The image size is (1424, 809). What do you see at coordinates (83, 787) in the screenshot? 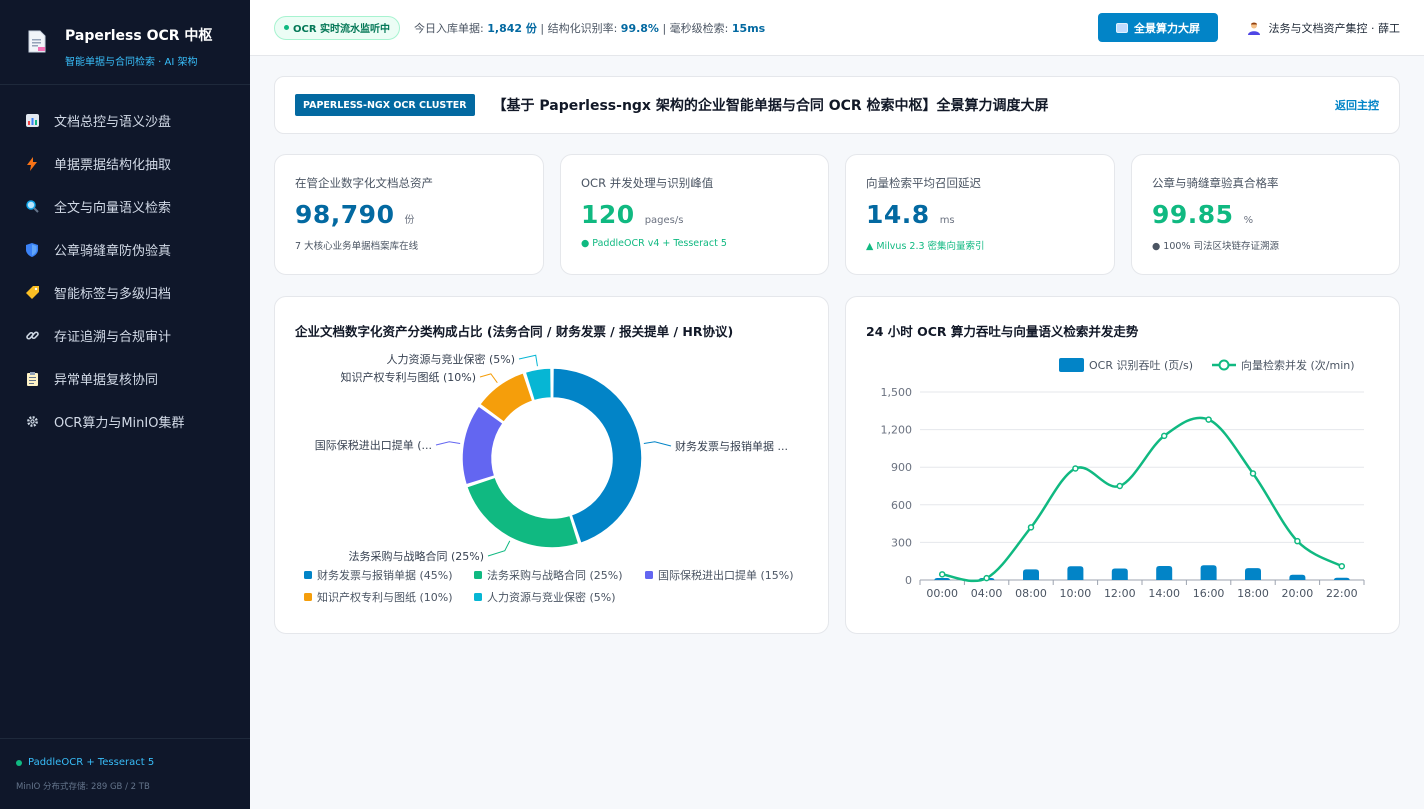
I see `storage-usage: MinIO 分布式存储: 289 GB / 2 TB` at bounding box center [83, 787].